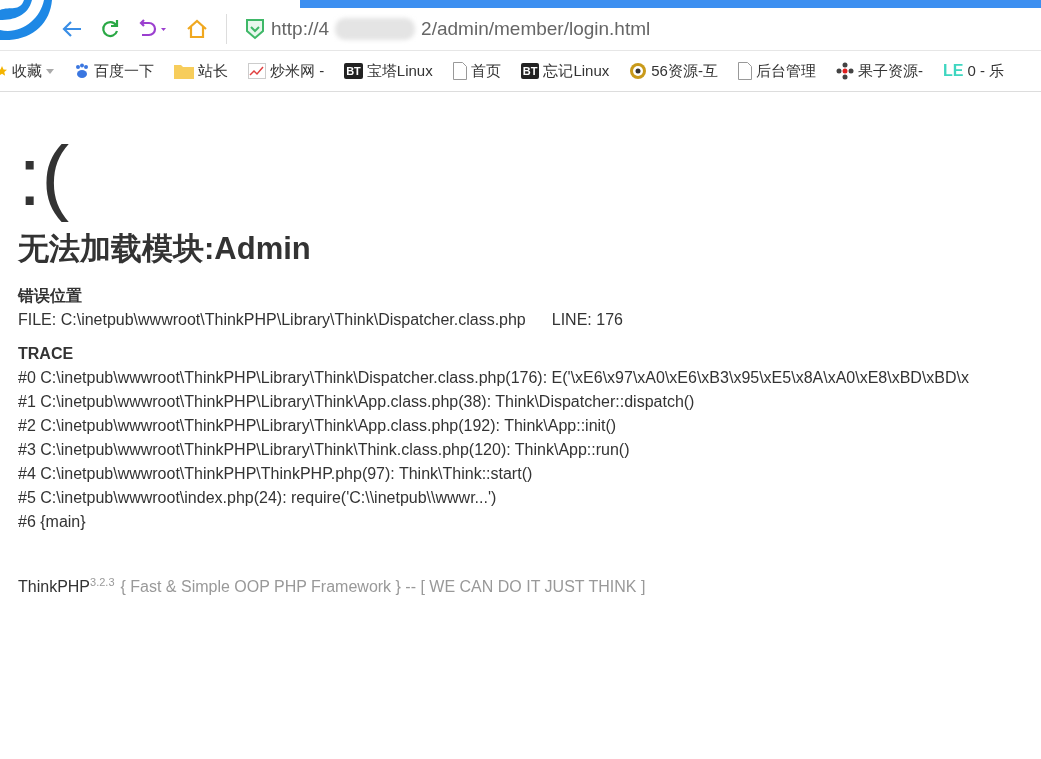  I want to click on trace-line: #6 {main}, so click(52, 522).